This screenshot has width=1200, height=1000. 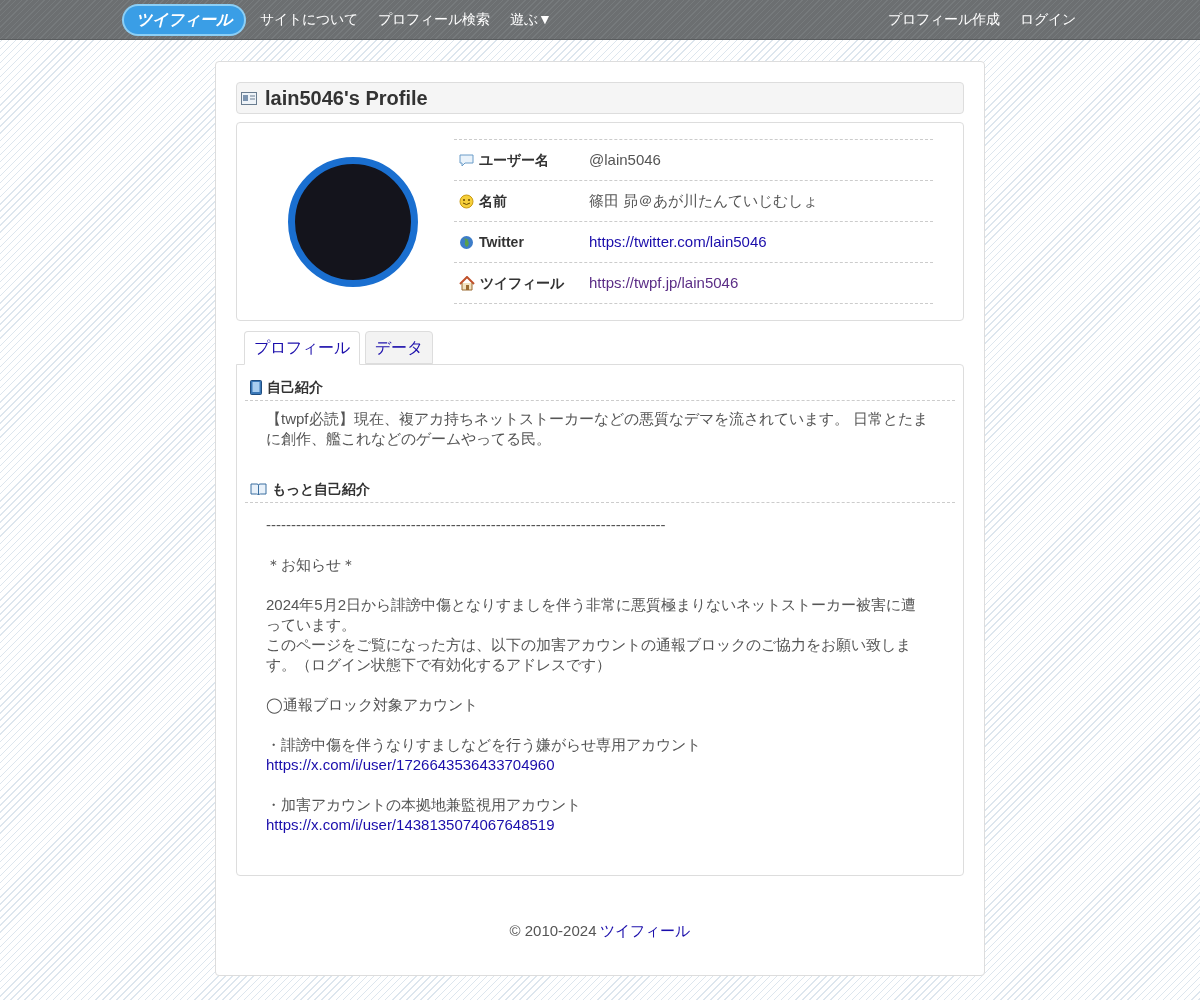 What do you see at coordinates (625, 159) in the screenshot?
I see `field-value: @lain5046` at bounding box center [625, 159].